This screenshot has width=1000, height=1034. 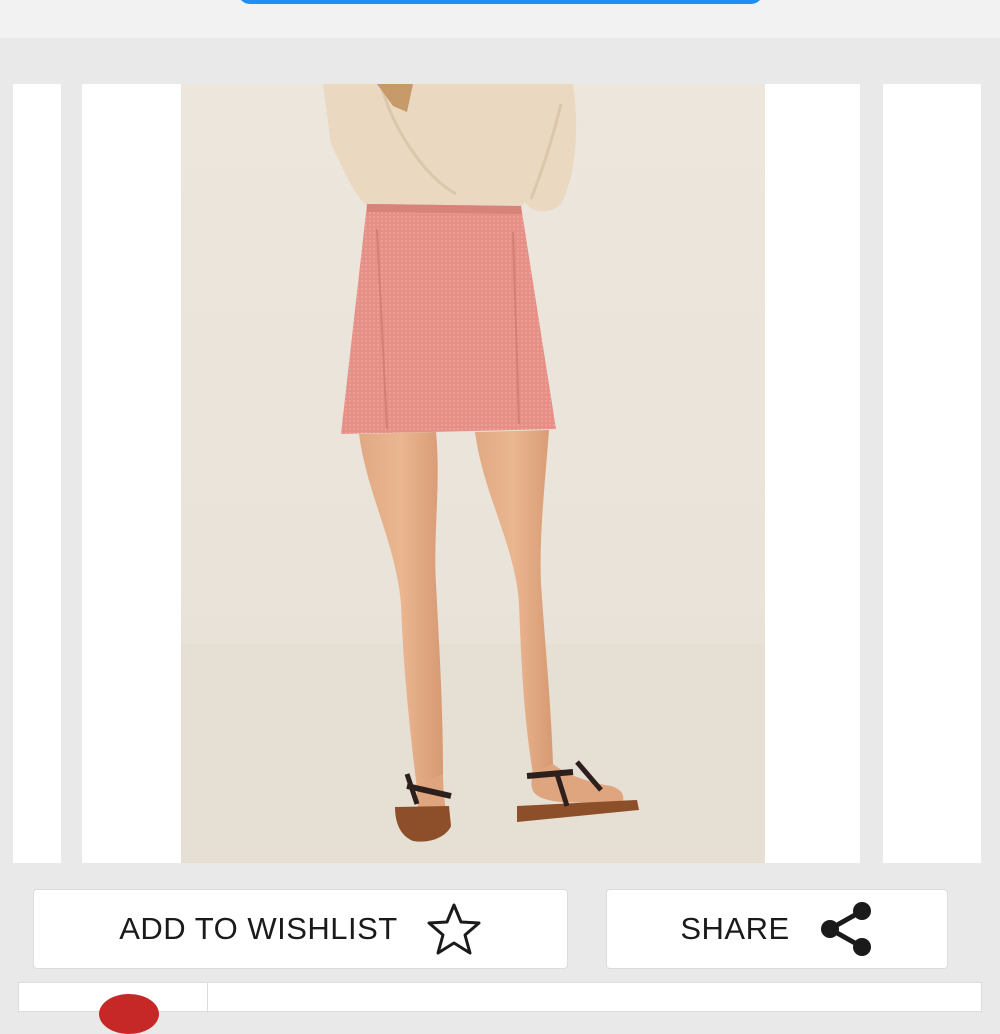 I want to click on wishlist-label: ADD TO WISHLIST, so click(x=258, y=928).